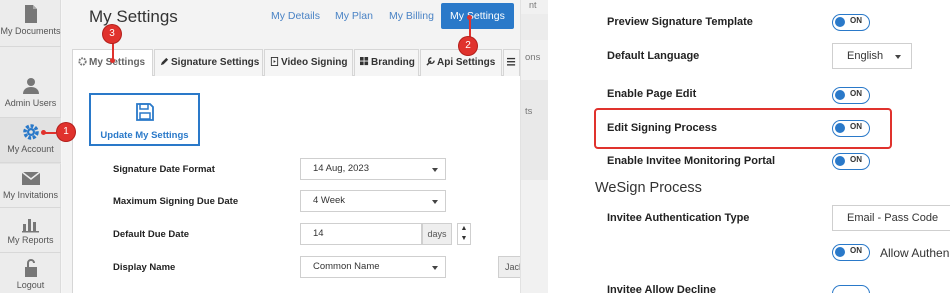 The height and width of the screenshot is (293, 950). What do you see at coordinates (470, 27) in the screenshot?
I see `annotation-connector` at bounding box center [470, 27].